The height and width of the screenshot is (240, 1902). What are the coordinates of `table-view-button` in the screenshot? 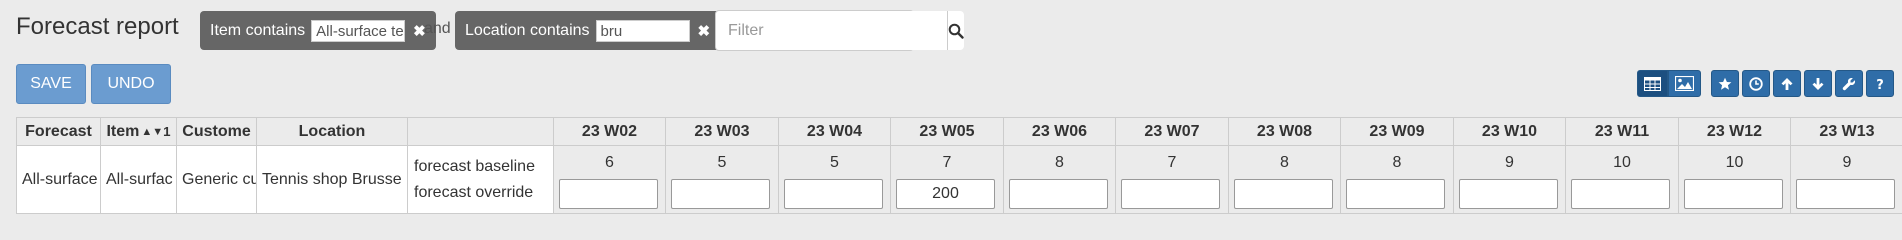 It's located at (1652, 83).